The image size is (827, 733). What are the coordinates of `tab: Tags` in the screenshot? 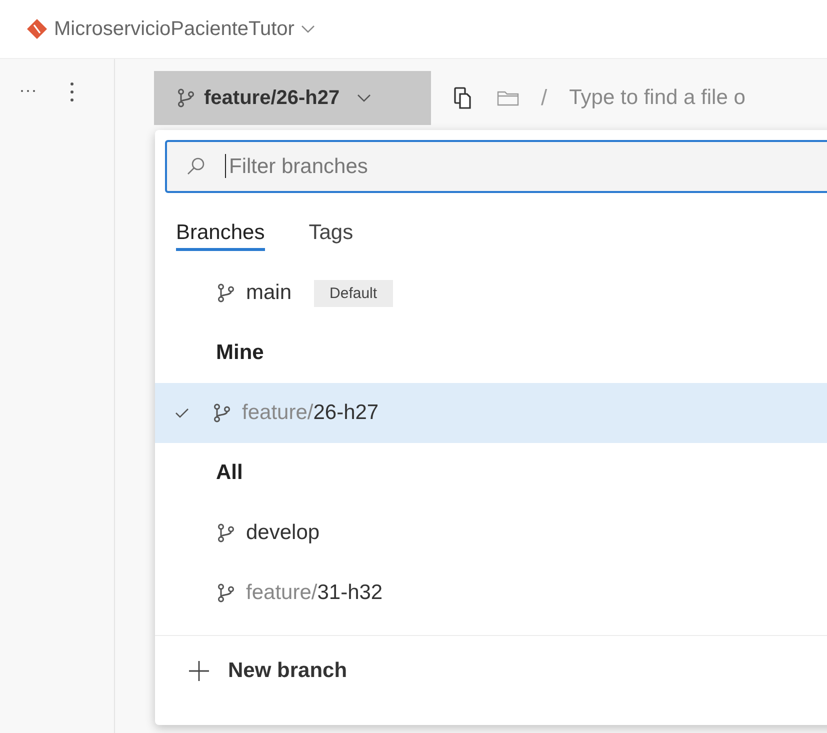 It's located at (331, 236).